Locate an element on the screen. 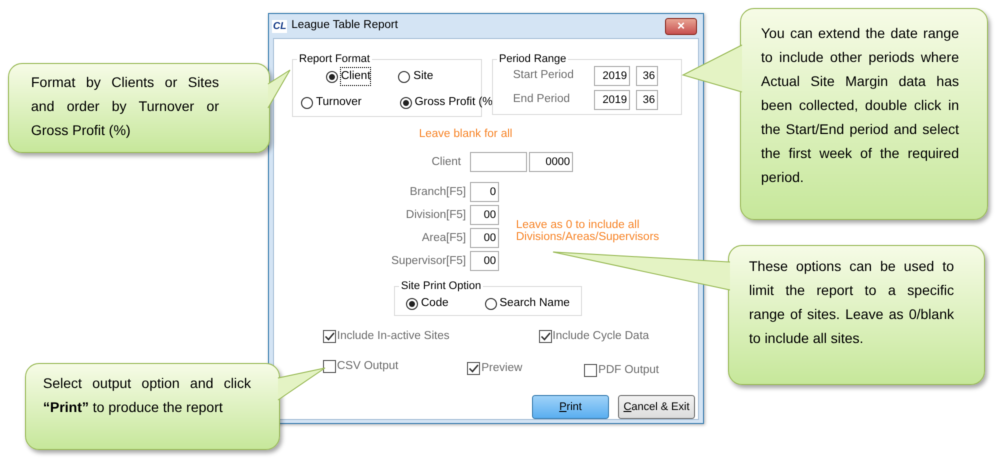 The image size is (995, 463). group-label: Site Print Option is located at coordinates (441, 286).